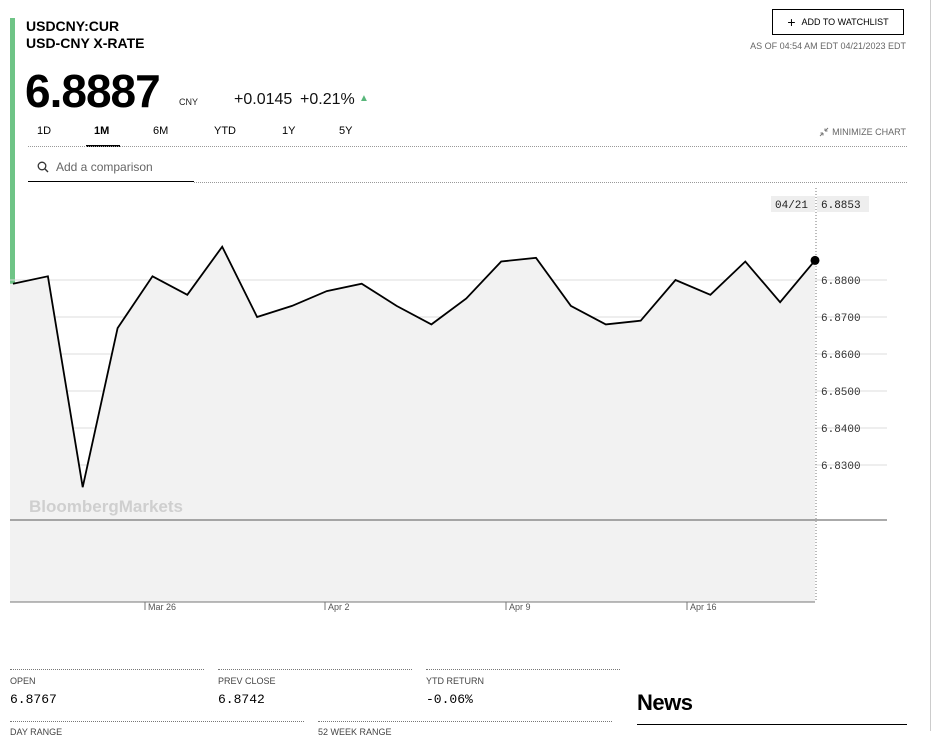 Image resolution: width=943 pixels, height=737 pixels. I want to click on stat-label-day-range: DAY RANGE, so click(36, 732).